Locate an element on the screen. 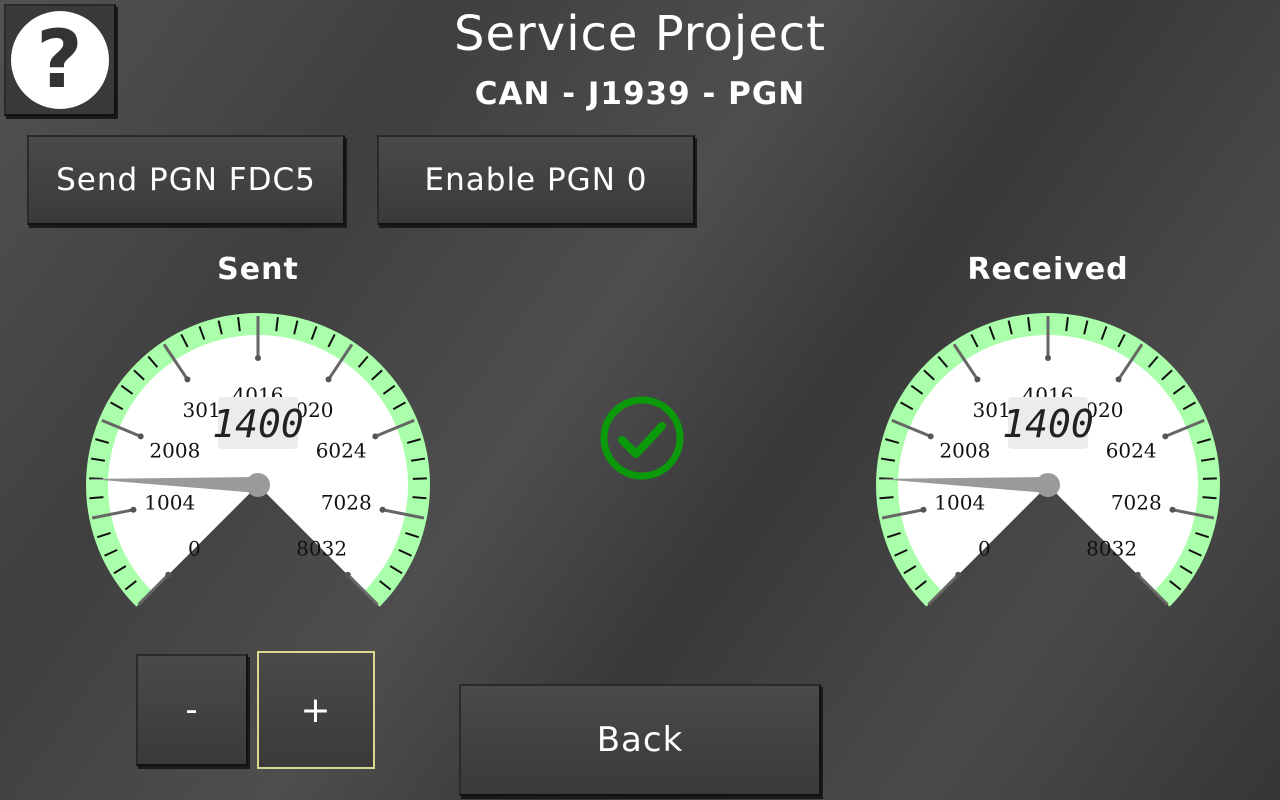 Image resolution: width=1280 pixels, height=800 pixels. decrease-button: - is located at coordinates (192, 710).